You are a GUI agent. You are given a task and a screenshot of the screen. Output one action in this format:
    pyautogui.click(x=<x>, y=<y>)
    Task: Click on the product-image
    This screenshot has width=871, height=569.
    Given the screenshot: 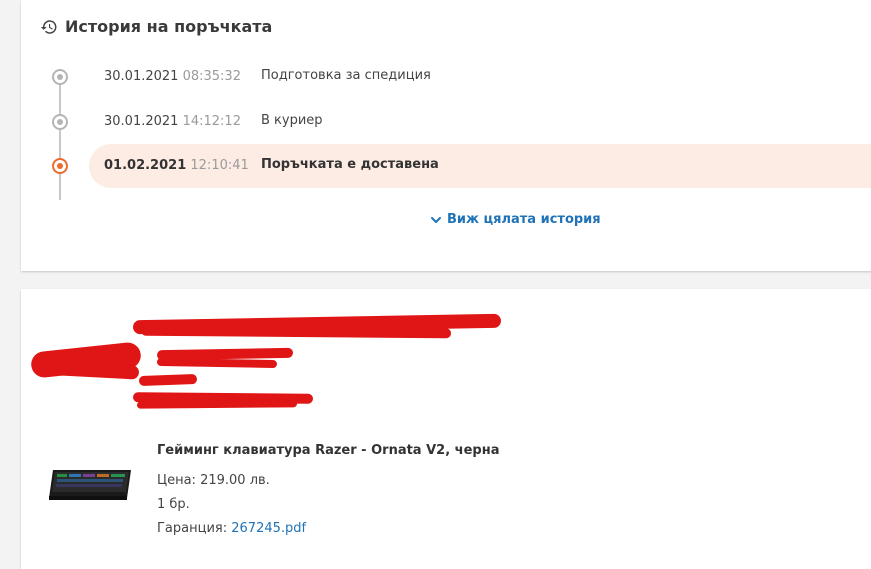 What is the action you would take?
    pyautogui.click(x=90, y=484)
    